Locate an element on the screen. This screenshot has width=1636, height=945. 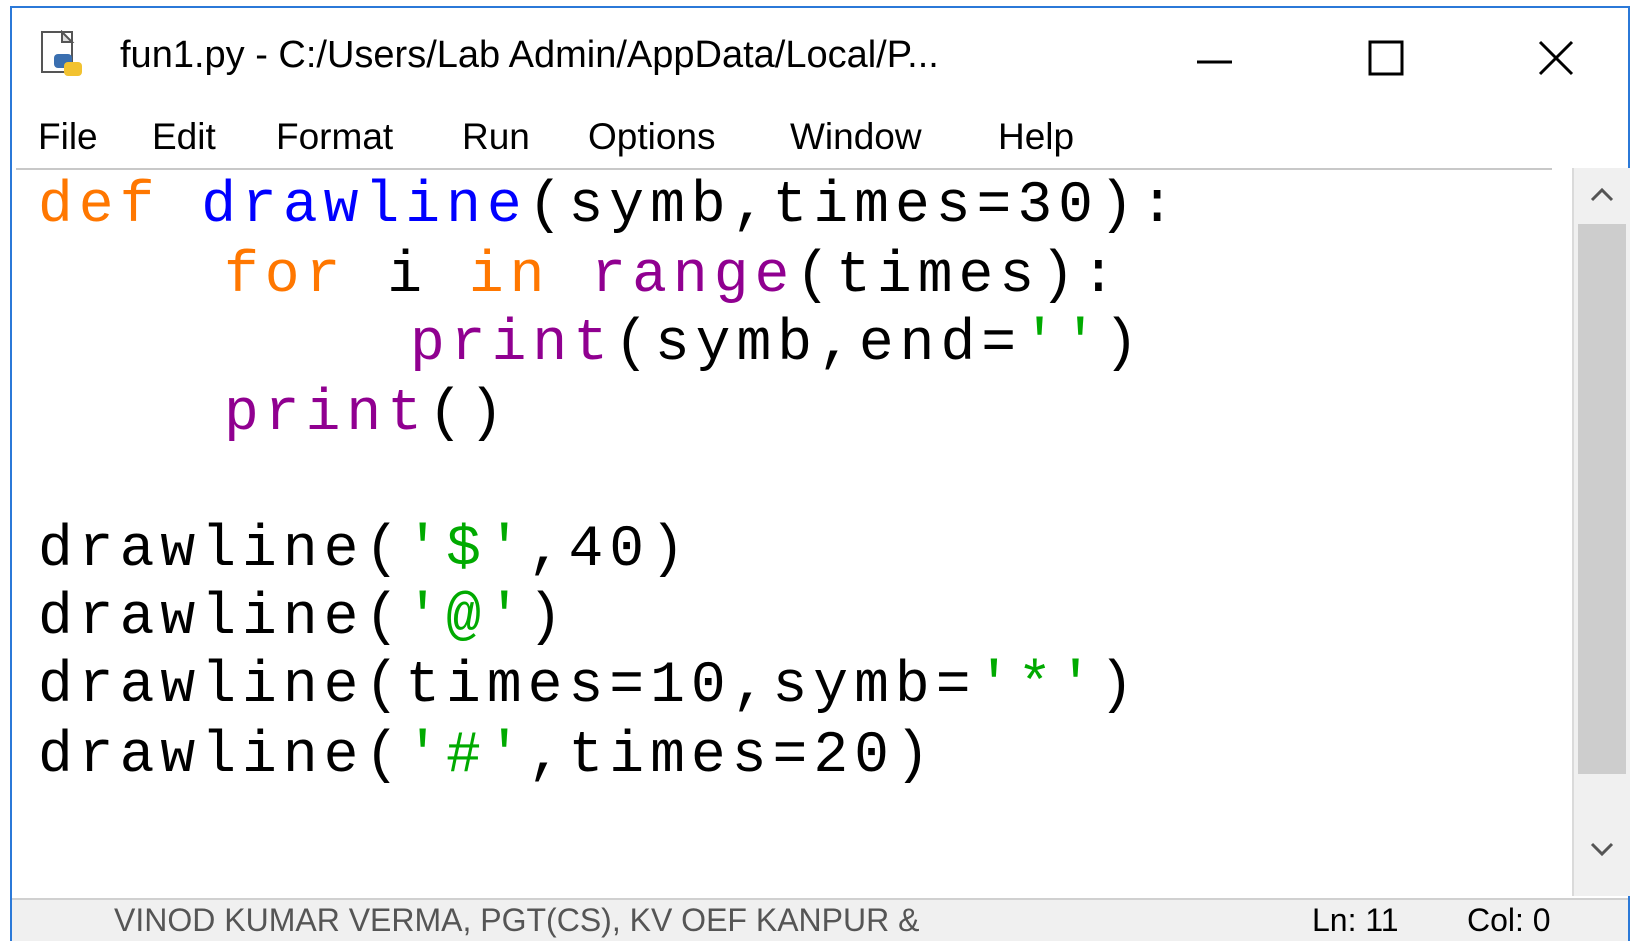
code-text: drawline(times=10,symb= is located at coordinates (507, 686).